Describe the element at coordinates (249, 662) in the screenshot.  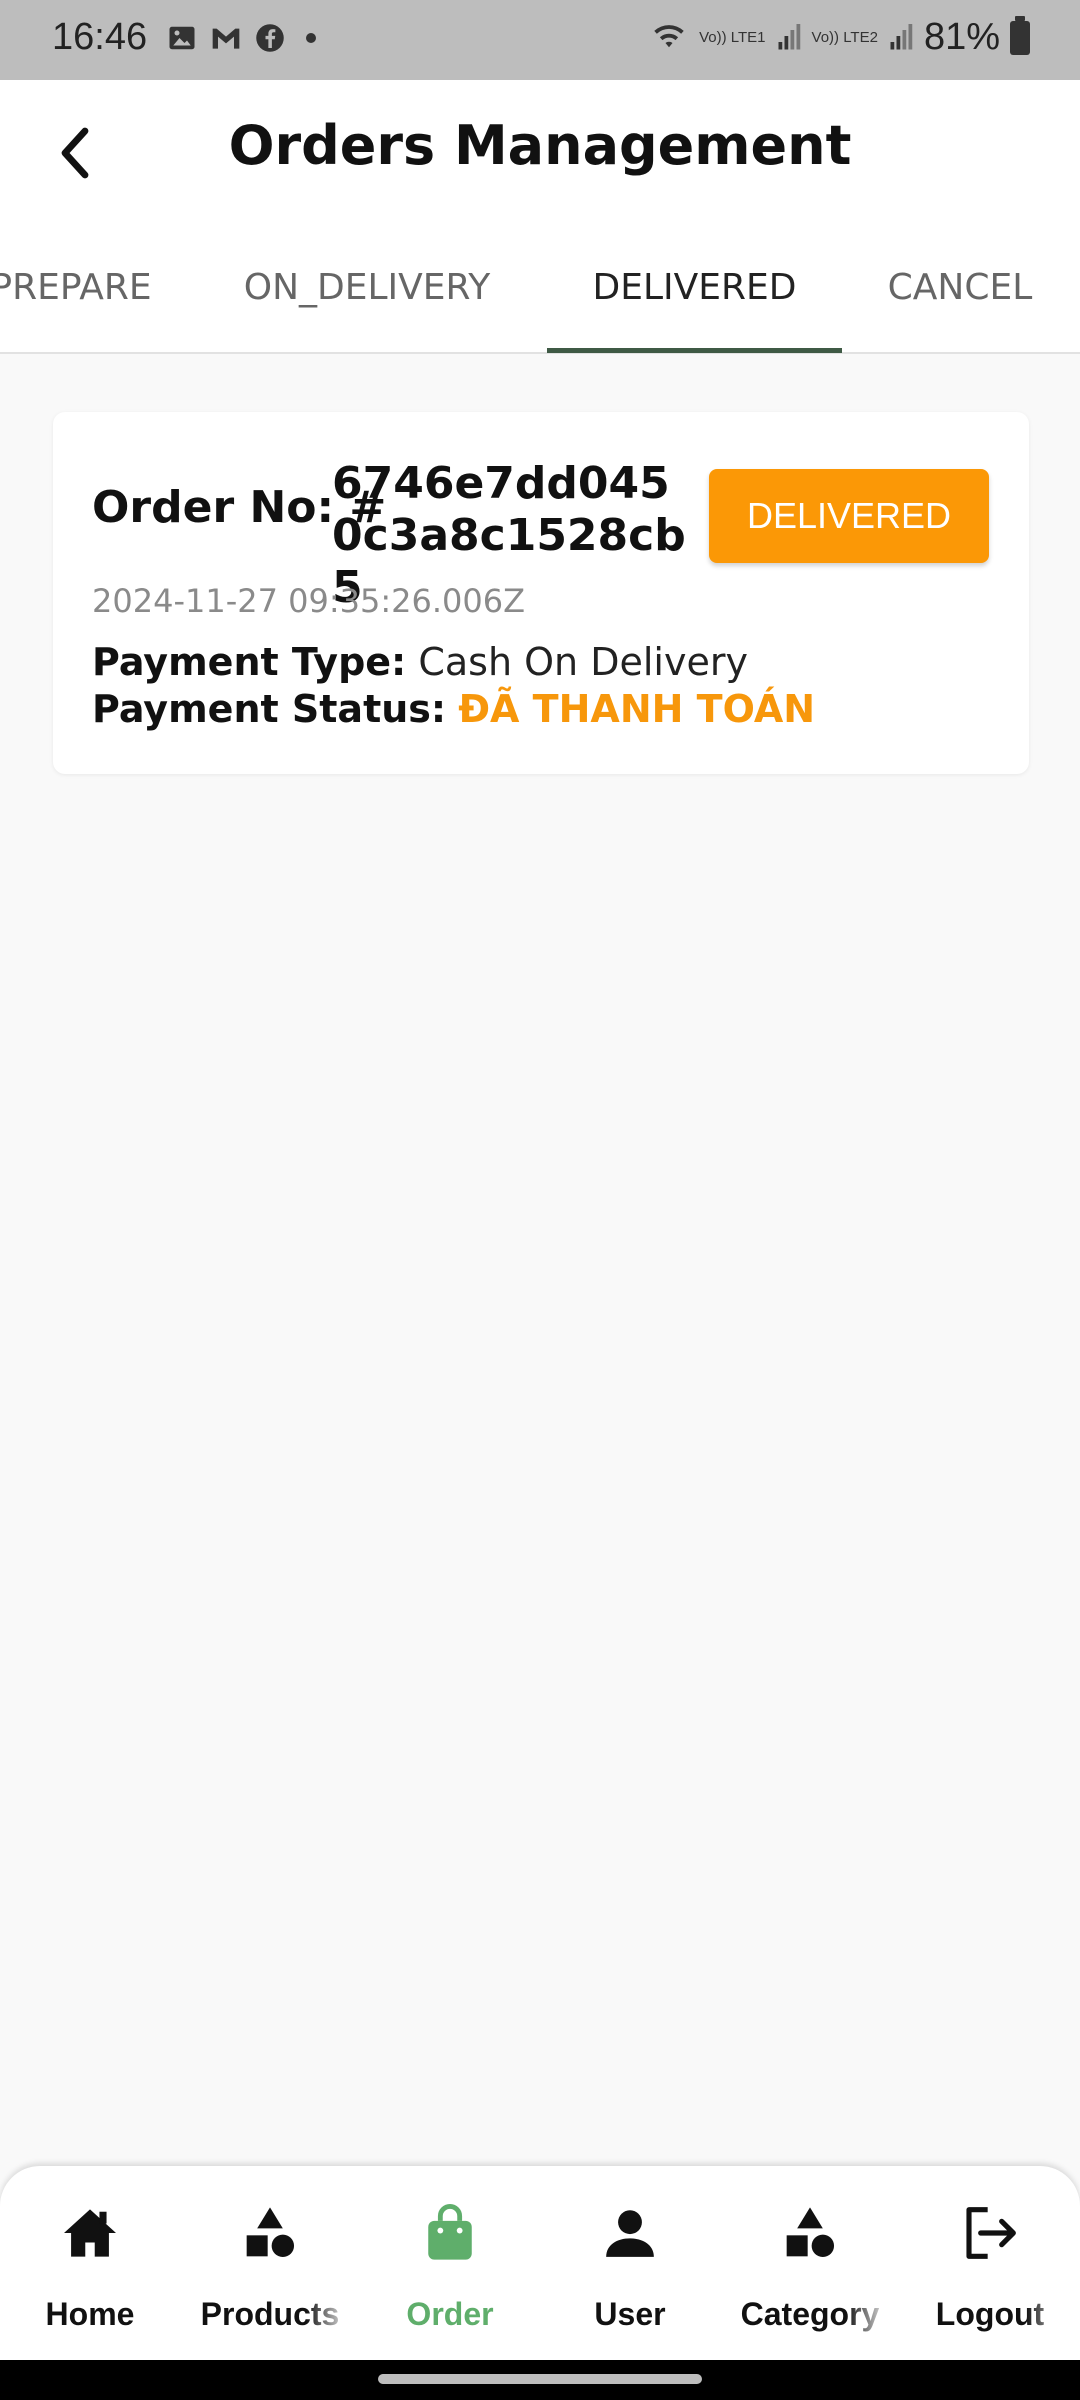
I see `payment-type-label: Payment Type:` at that location.